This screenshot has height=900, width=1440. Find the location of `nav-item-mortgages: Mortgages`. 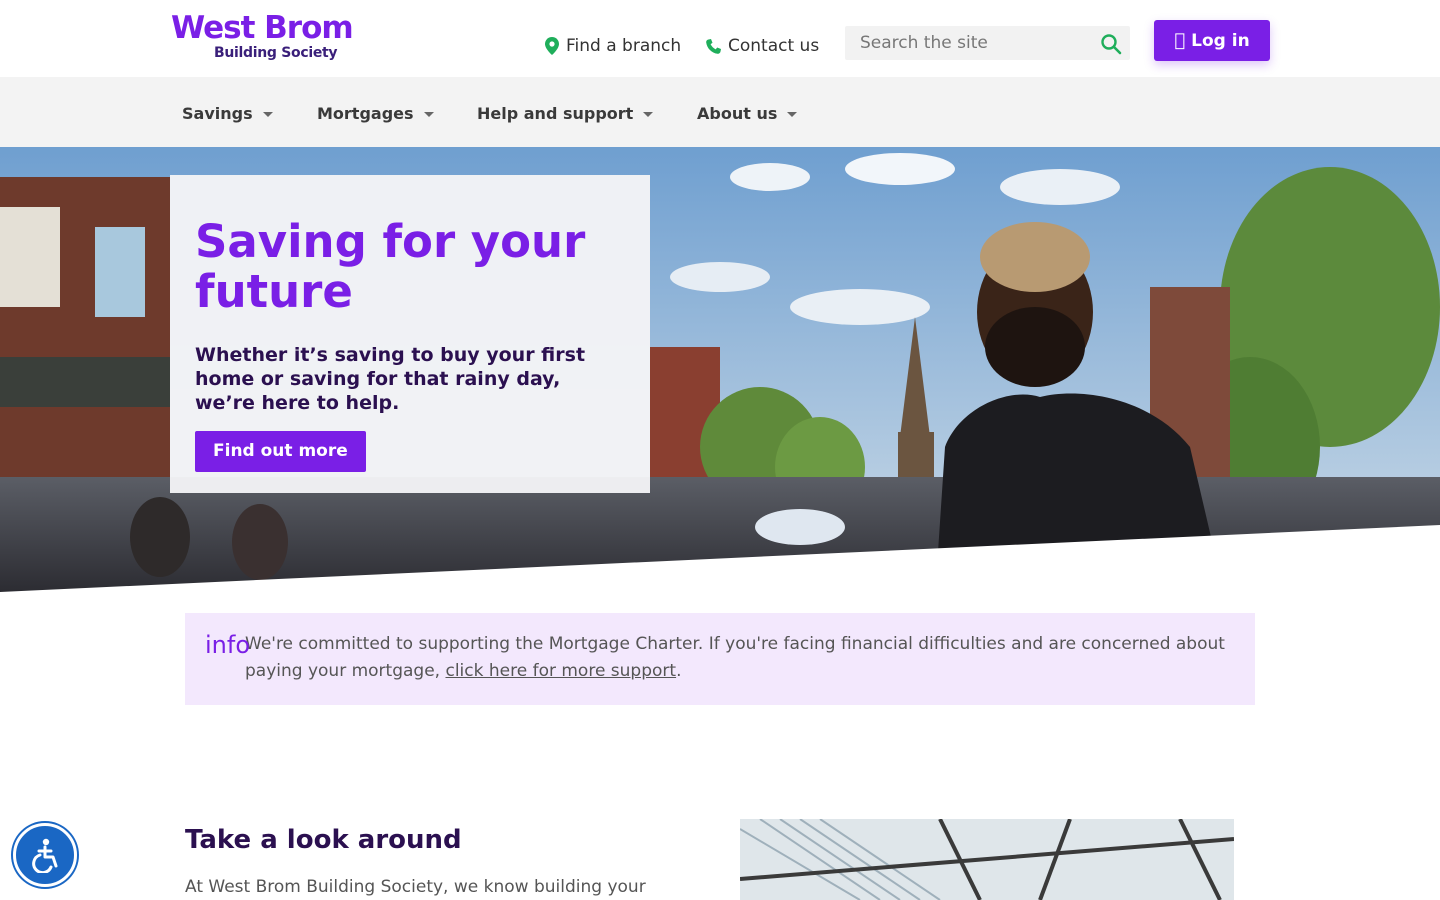

nav-item-mortgages: Mortgages is located at coordinates (375, 113).